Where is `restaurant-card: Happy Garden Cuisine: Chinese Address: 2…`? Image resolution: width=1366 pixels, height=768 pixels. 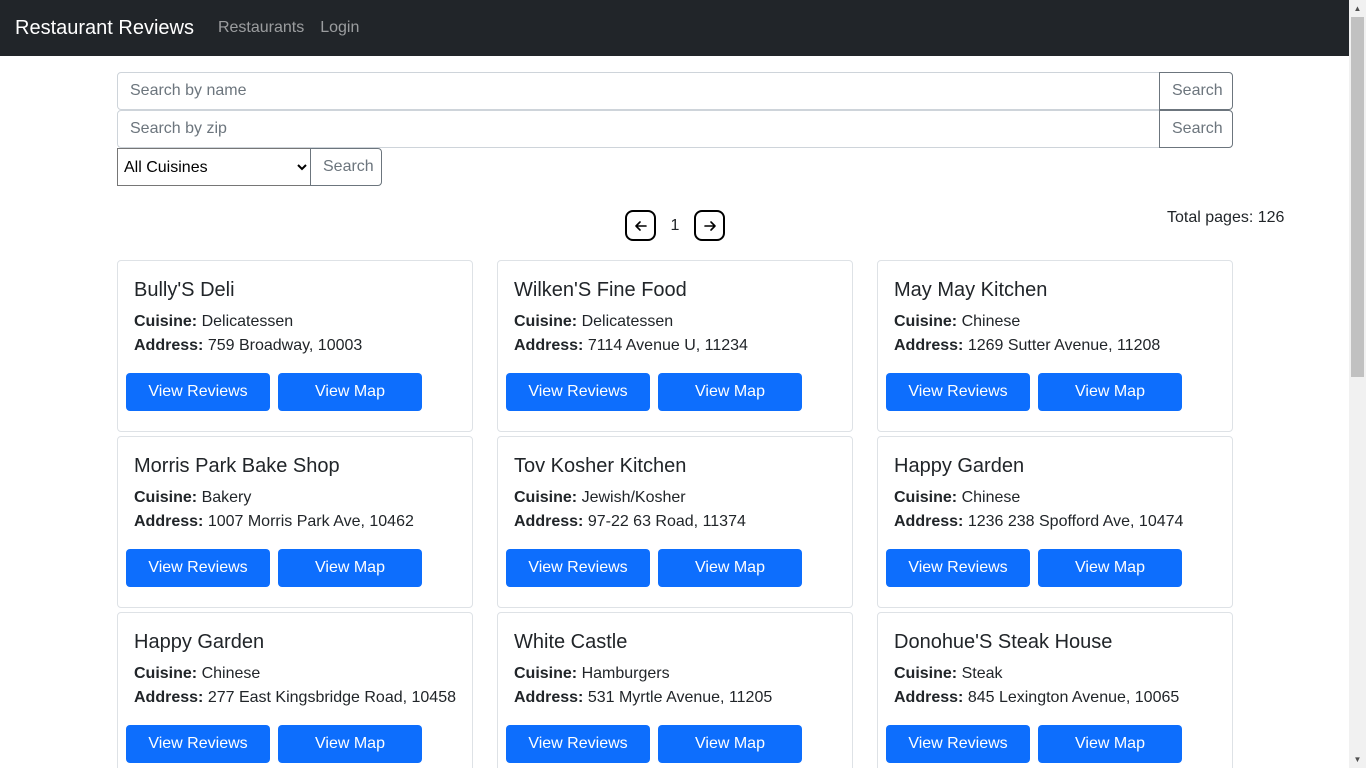
restaurant-card: Happy Garden Cuisine: Chinese Address: 2… is located at coordinates (295, 690).